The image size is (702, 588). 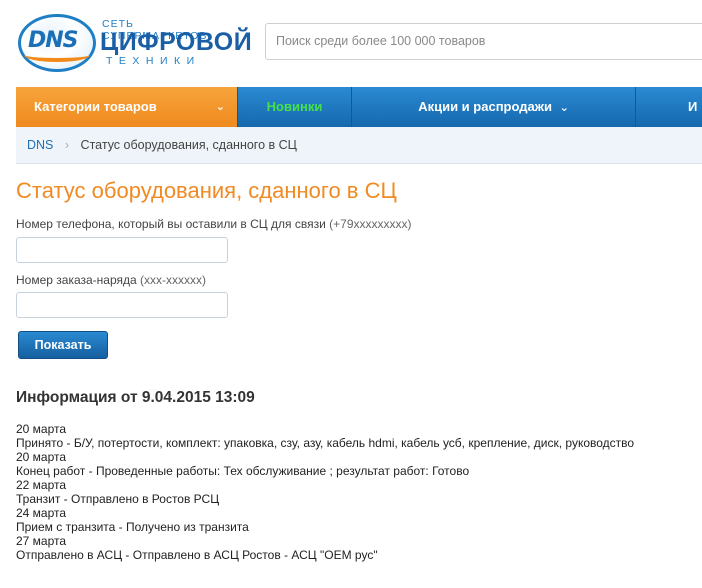 What do you see at coordinates (67, 145) in the screenshot?
I see `chevron-right-icon: ›` at bounding box center [67, 145].